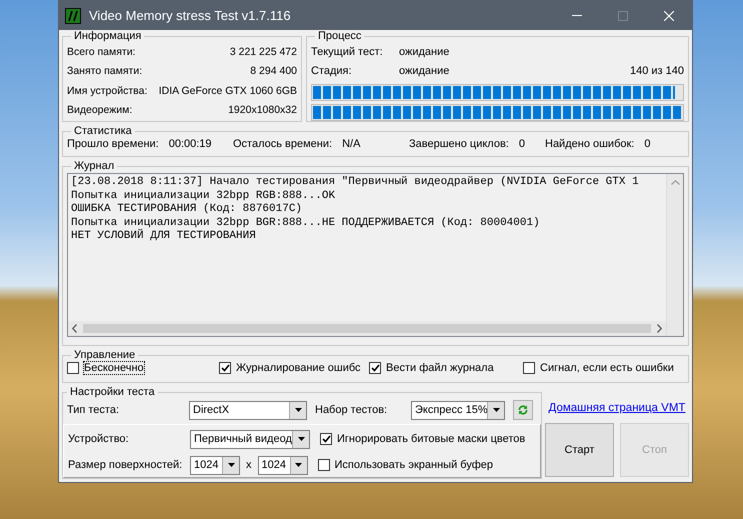 The width and height of the screenshot is (743, 519). I want to click on checkbox-label: Использовать экранный буфер, so click(413, 465).